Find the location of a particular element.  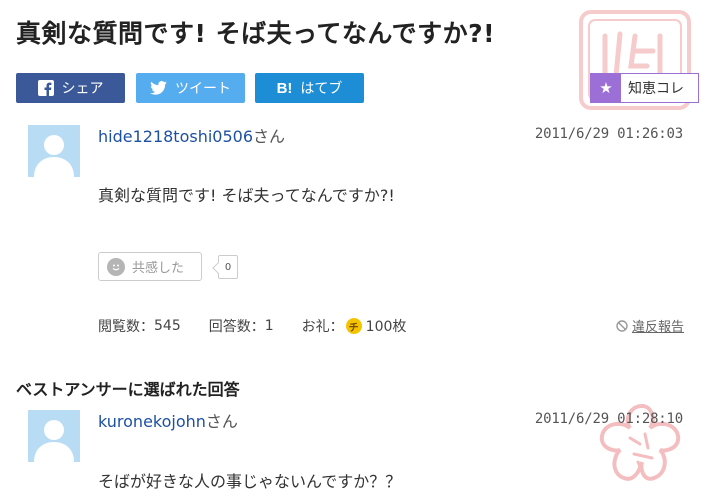

answer-body: そばが好きな人の事じゃないんですか？？ is located at coordinates (250, 481).